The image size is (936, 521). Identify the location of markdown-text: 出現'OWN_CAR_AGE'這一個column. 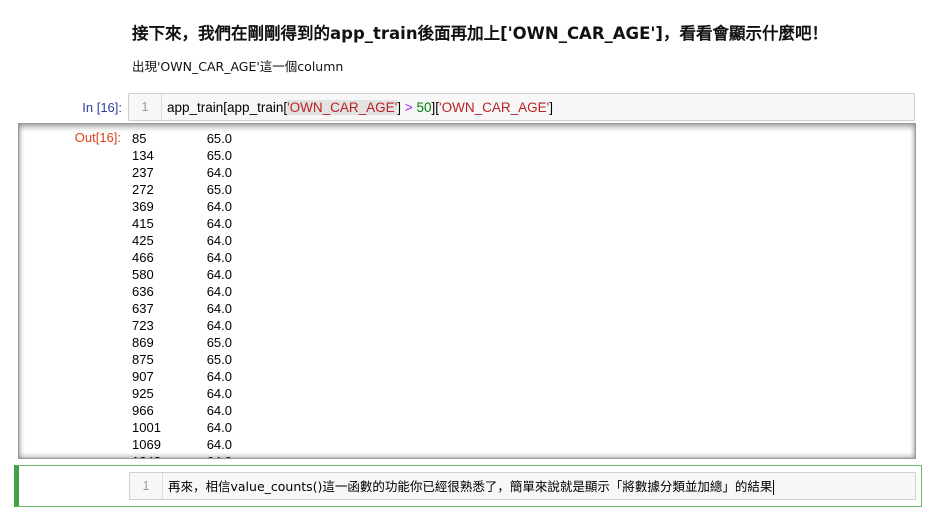
(238, 66).